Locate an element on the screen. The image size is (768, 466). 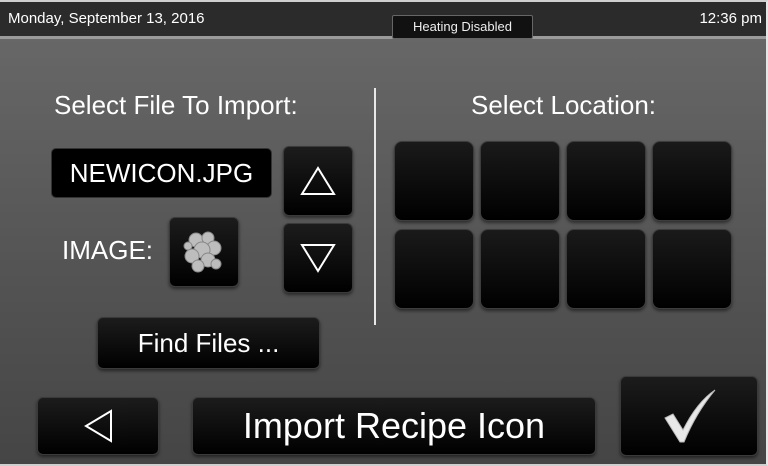
scroll-up-button is located at coordinates (318, 181).